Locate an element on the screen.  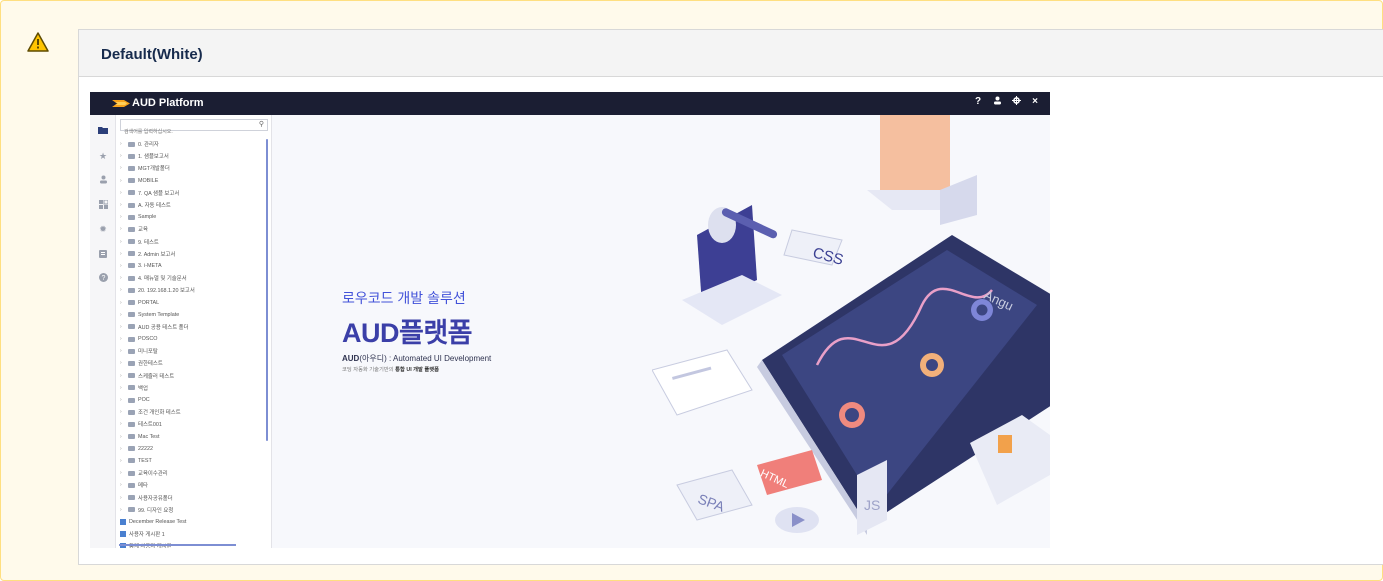
tree-horizontal-scrollbar is located at coordinates (177, 545).